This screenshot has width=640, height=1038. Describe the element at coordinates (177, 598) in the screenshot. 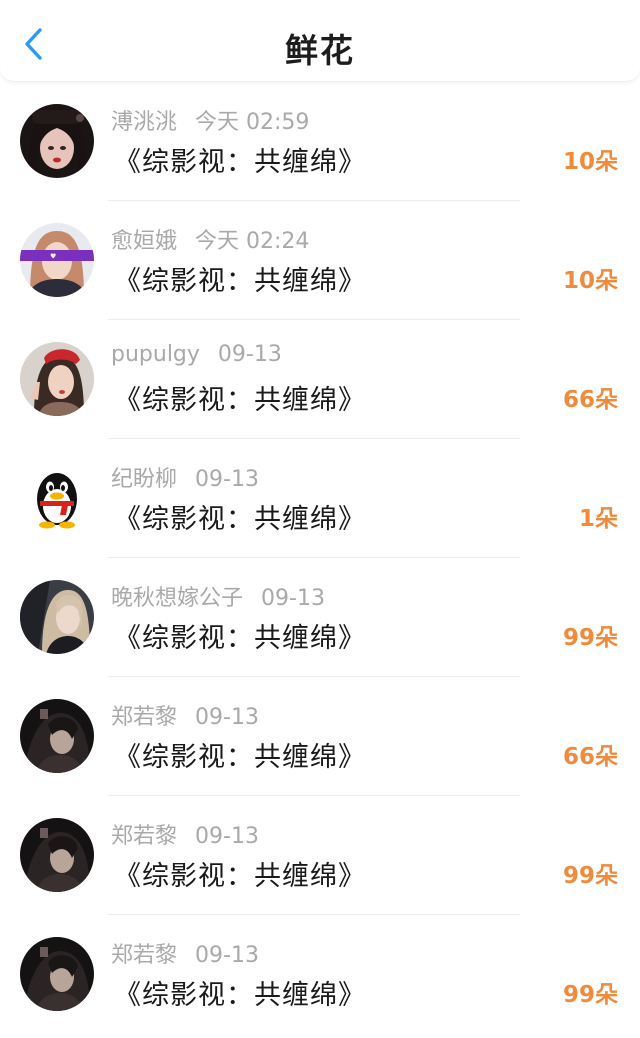

I see `user-name: 晚秋想嫁公子` at that location.